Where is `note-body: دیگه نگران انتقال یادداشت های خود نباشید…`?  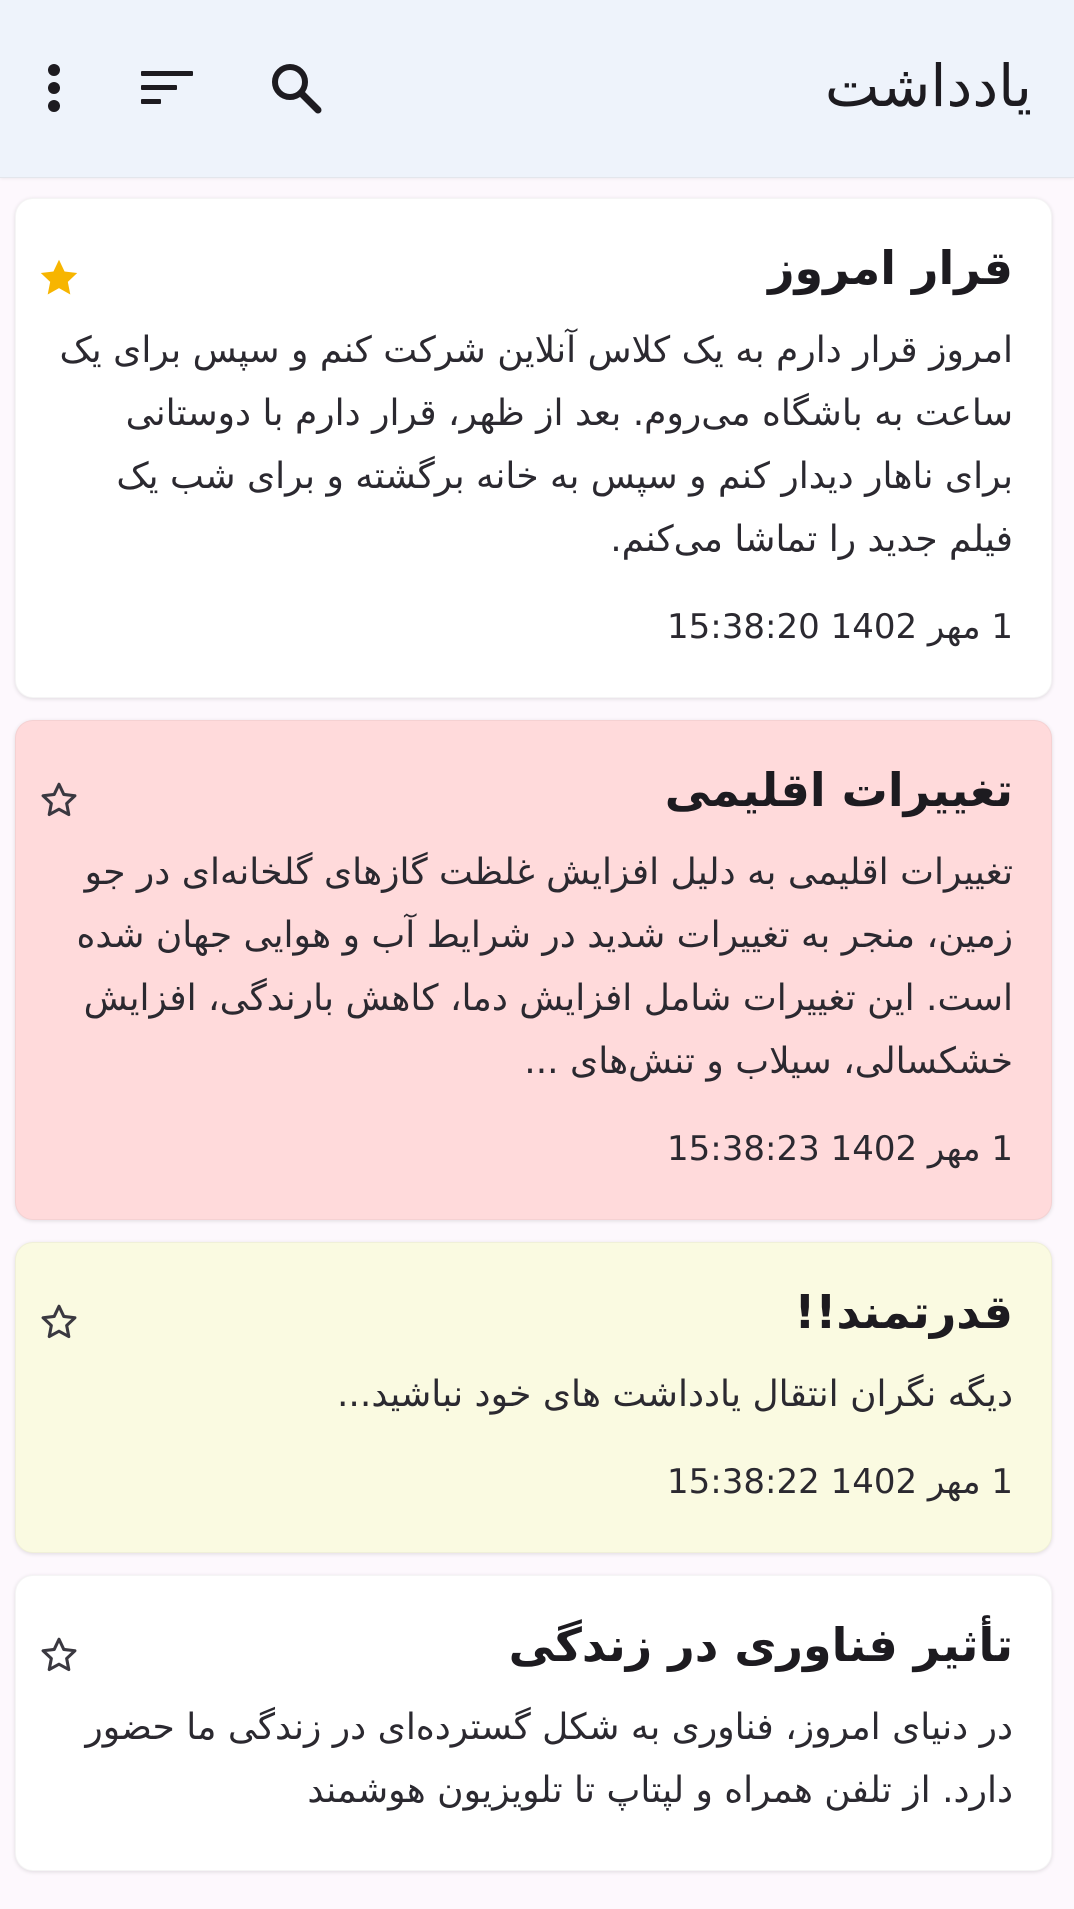
note-body: دیگه نگران انتقال یادداشت های خود نباشید… is located at coordinates (674, 1394).